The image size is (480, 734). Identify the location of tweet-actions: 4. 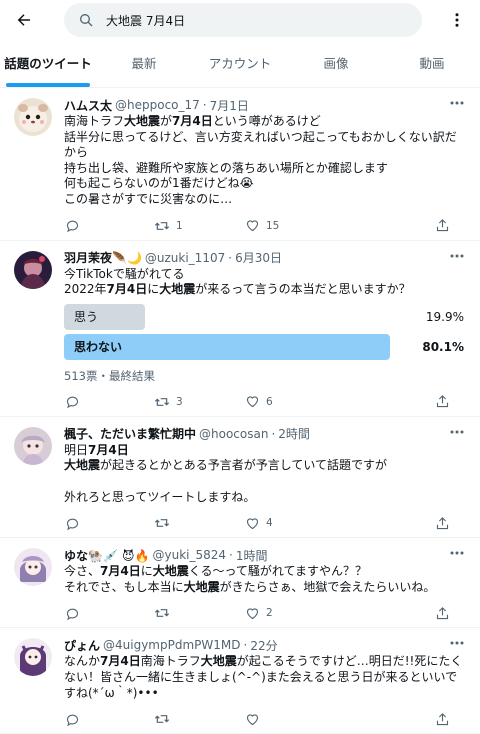
(260, 523).